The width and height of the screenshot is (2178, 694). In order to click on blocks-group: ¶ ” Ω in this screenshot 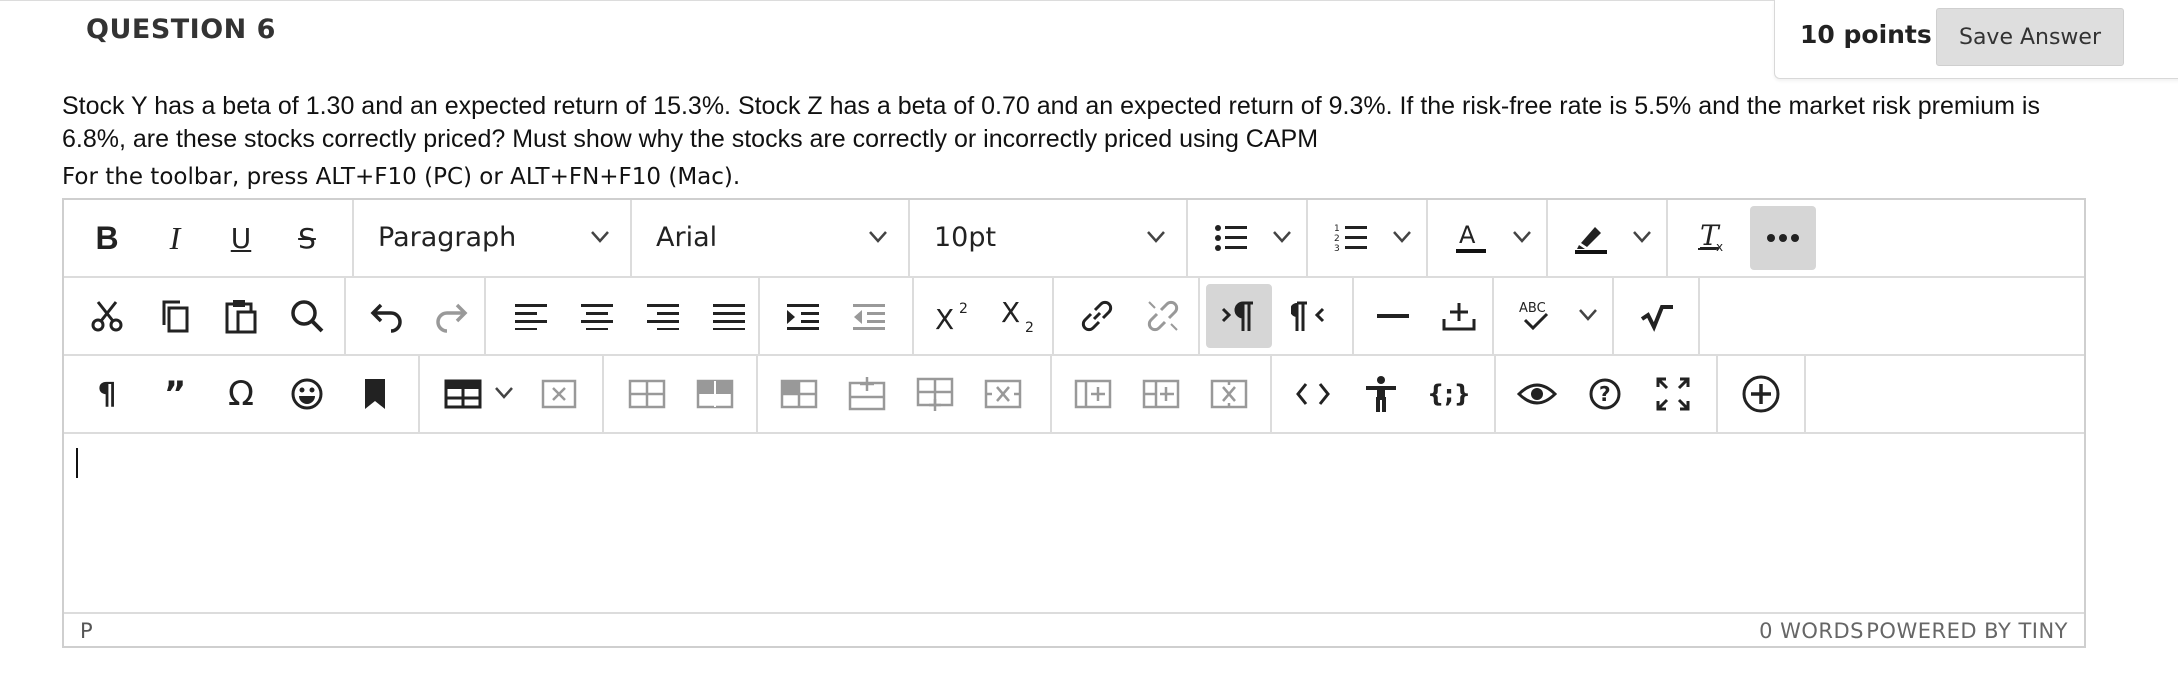, I will do `click(242, 394)`.